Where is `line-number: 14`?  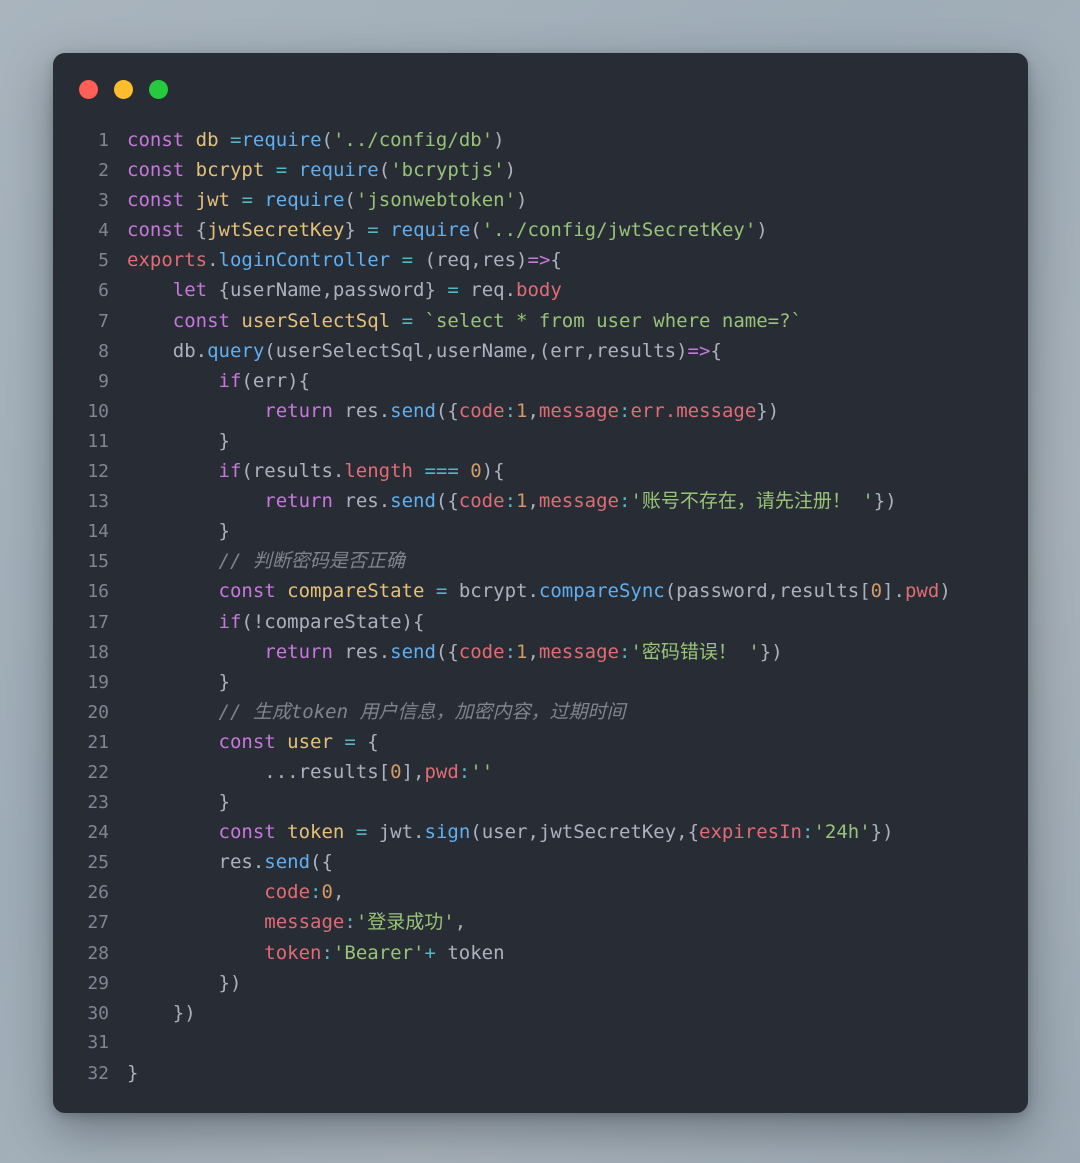
line-number: 14 is located at coordinates (98, 532).